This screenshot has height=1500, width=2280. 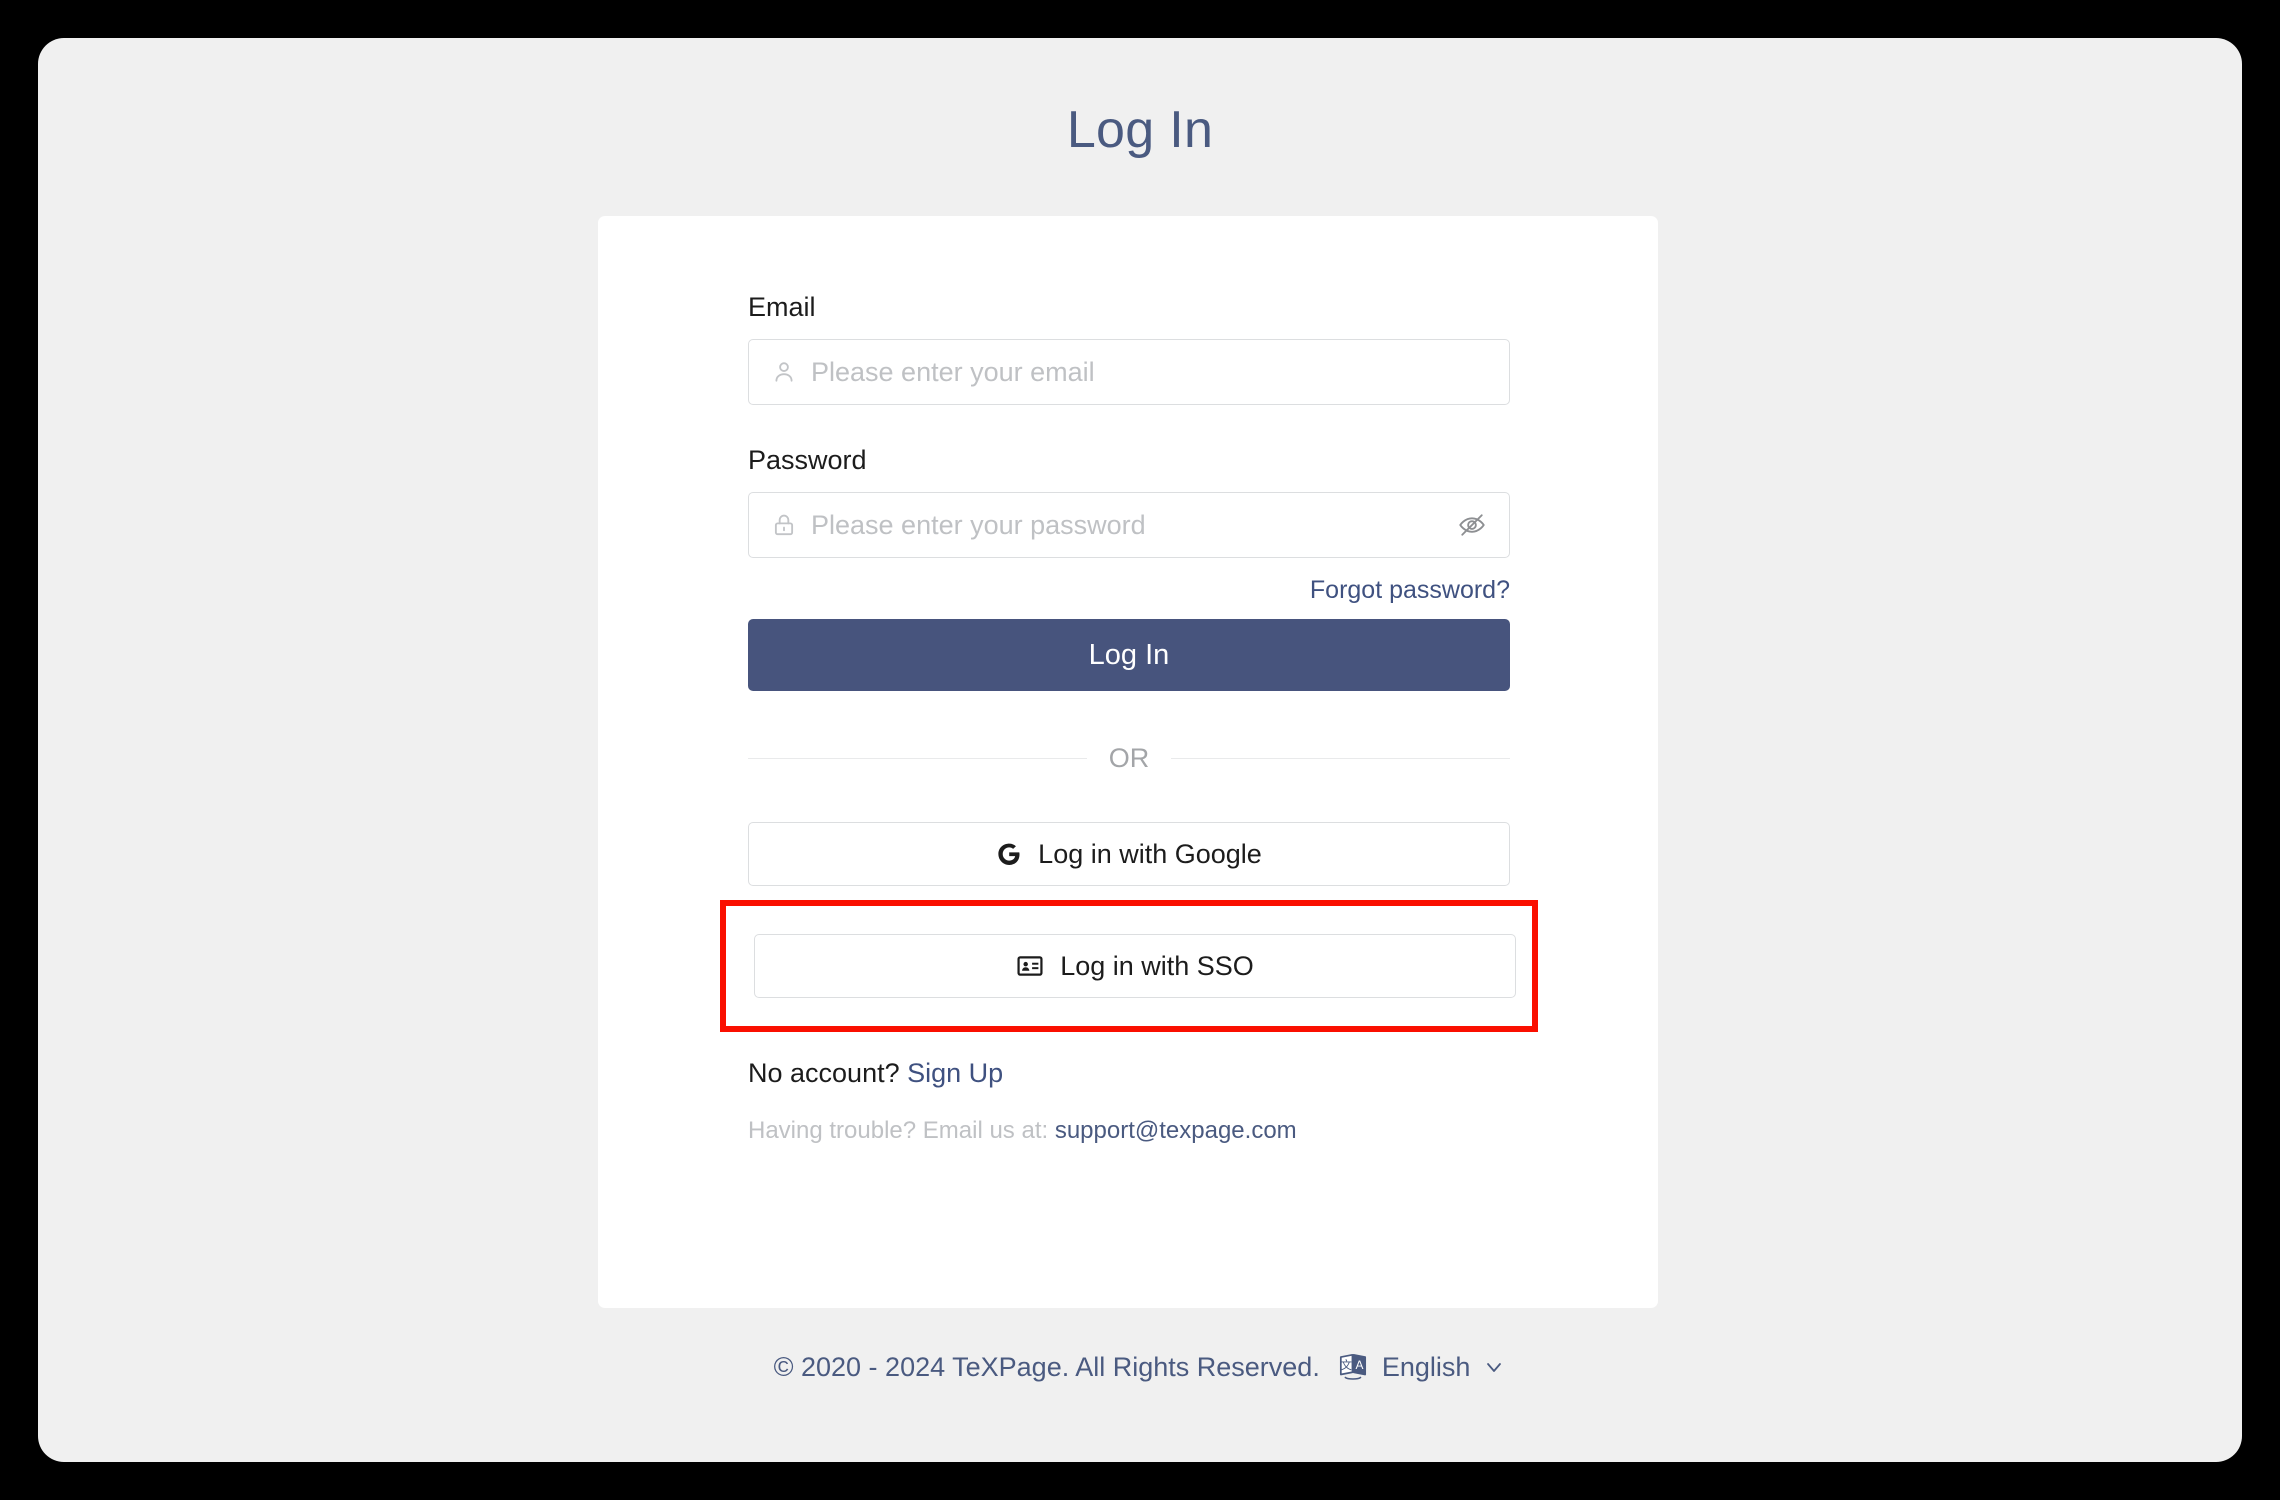 I want to click on login-with-google-label: Log in with Google, so click(x=1150, y=853).